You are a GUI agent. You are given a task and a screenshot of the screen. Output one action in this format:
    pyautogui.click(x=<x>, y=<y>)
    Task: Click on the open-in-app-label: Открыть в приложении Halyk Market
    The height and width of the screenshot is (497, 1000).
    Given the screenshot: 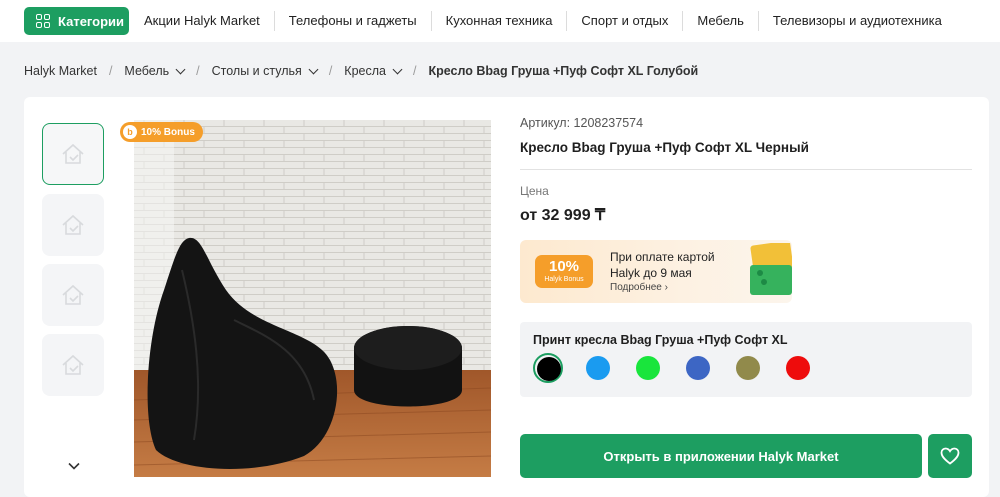 What is the action you would take?
    pyautogui.click(x=721, y=456)
    